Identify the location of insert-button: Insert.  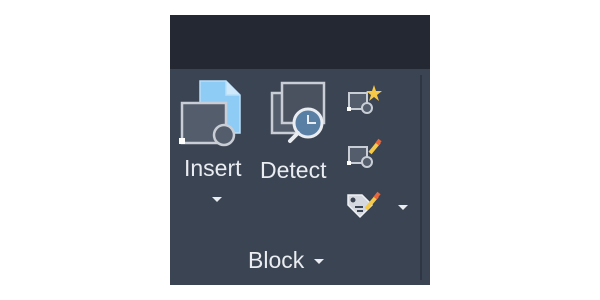
(214, 140).